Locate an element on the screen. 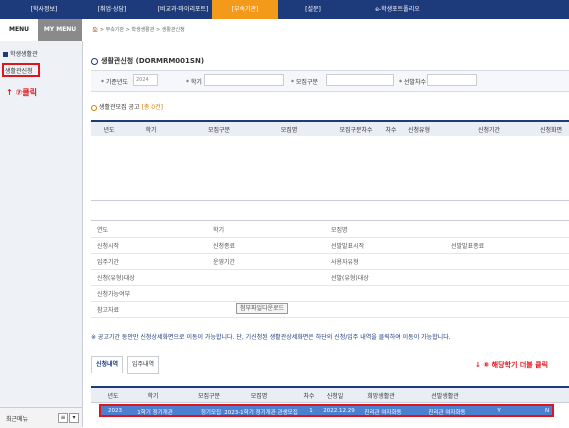 Image resolution: width=569 pixels, height=428 pixels. notice-grid-body is located at coordinates (330, 168).